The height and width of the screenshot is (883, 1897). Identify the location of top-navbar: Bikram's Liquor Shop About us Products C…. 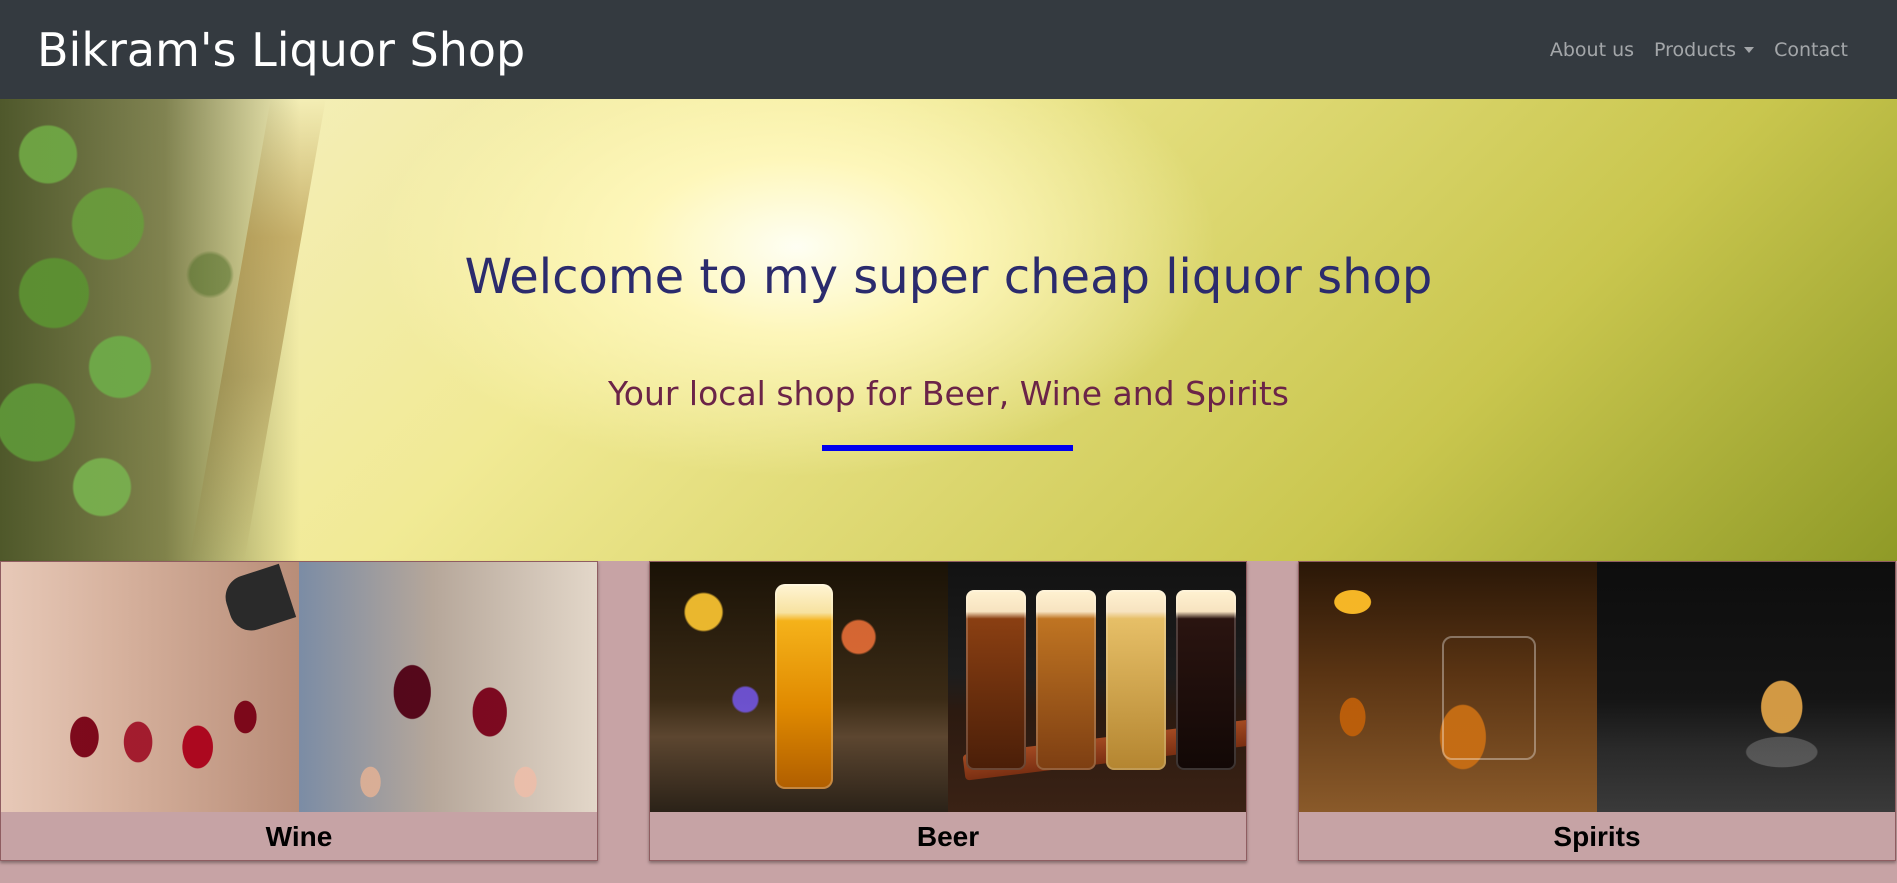
(948, 49).